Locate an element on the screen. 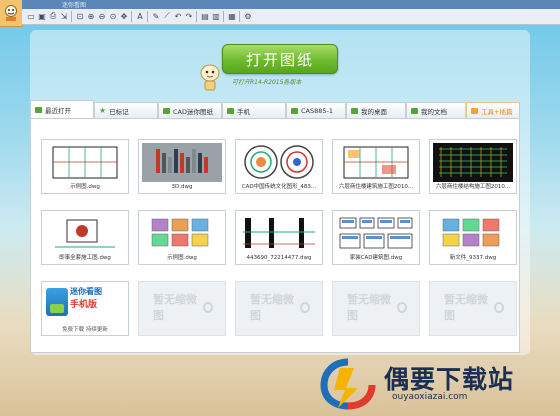  watermark-text: 偶要下载站 is located at coordinates (449, 379).